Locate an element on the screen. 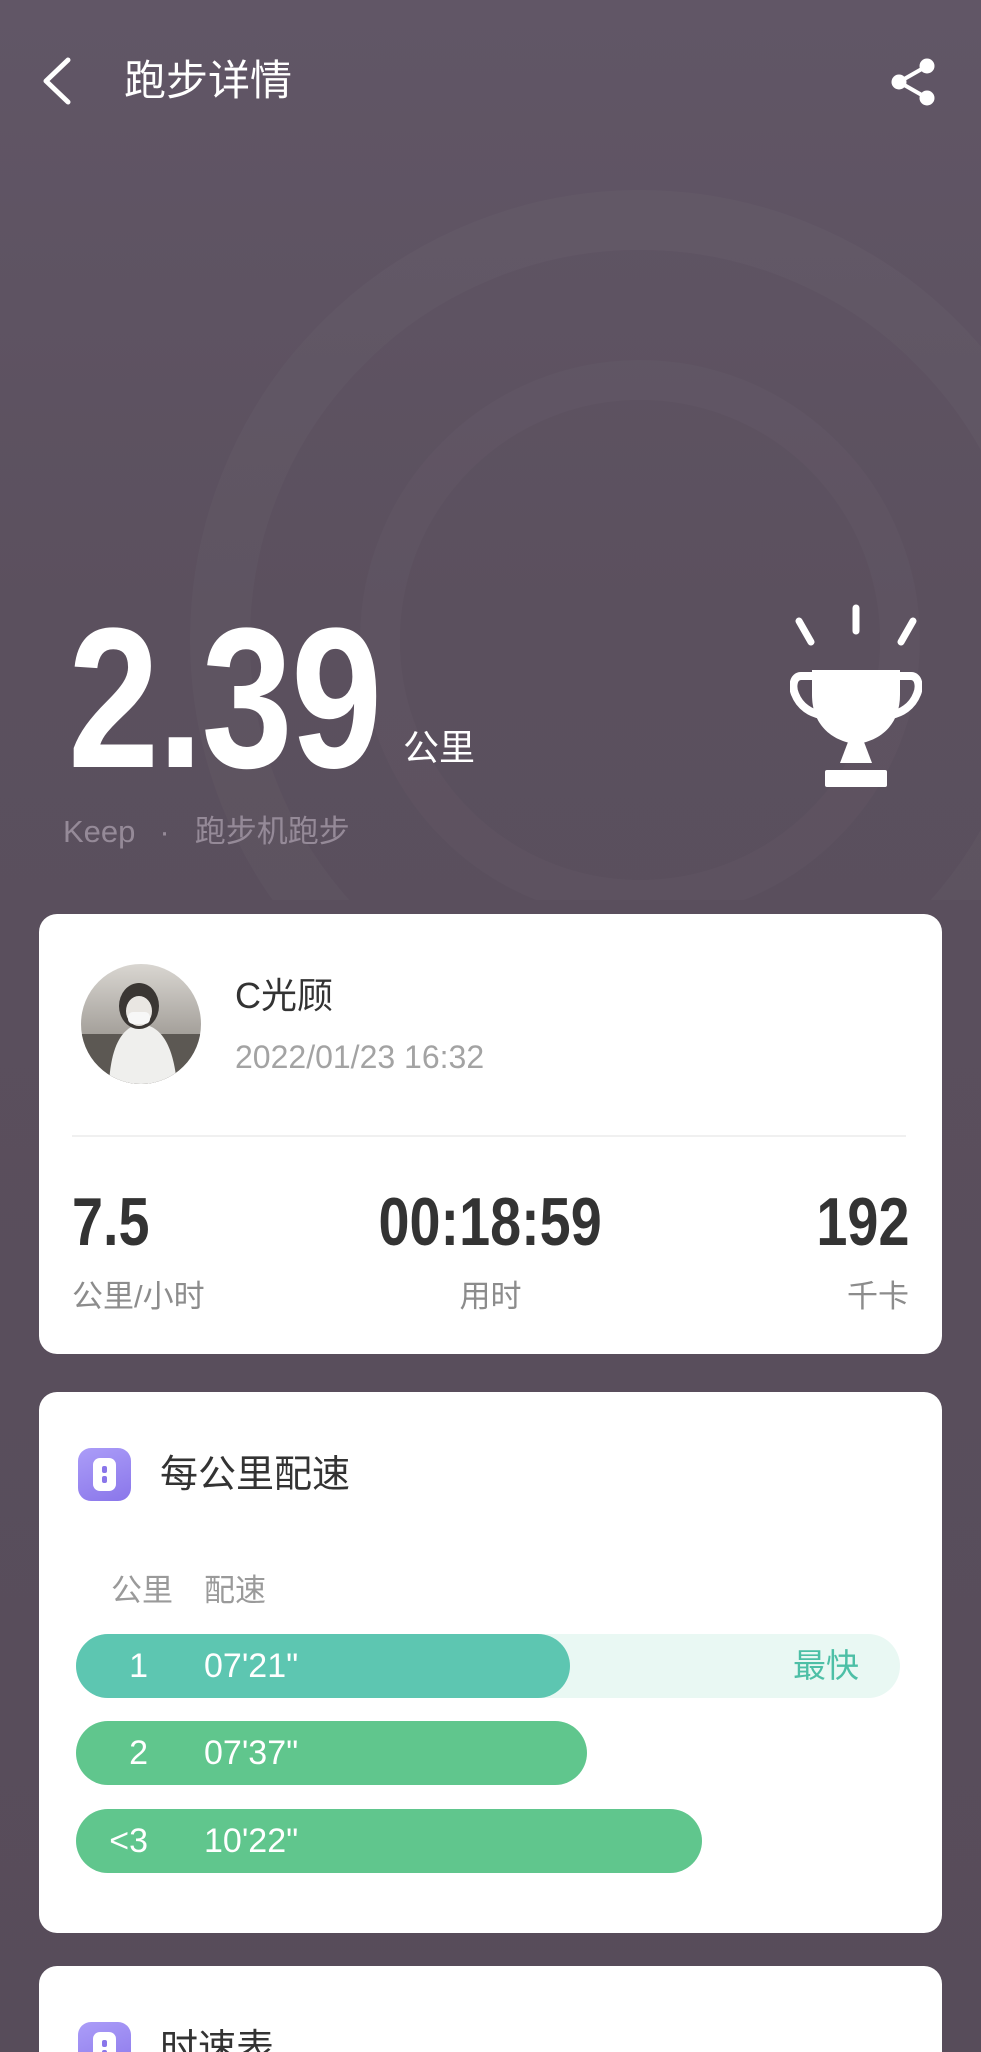 The height and width of the screenshot is (2052, 981). pace-row: 2 07'37" is located at coordinates (488, 1753).